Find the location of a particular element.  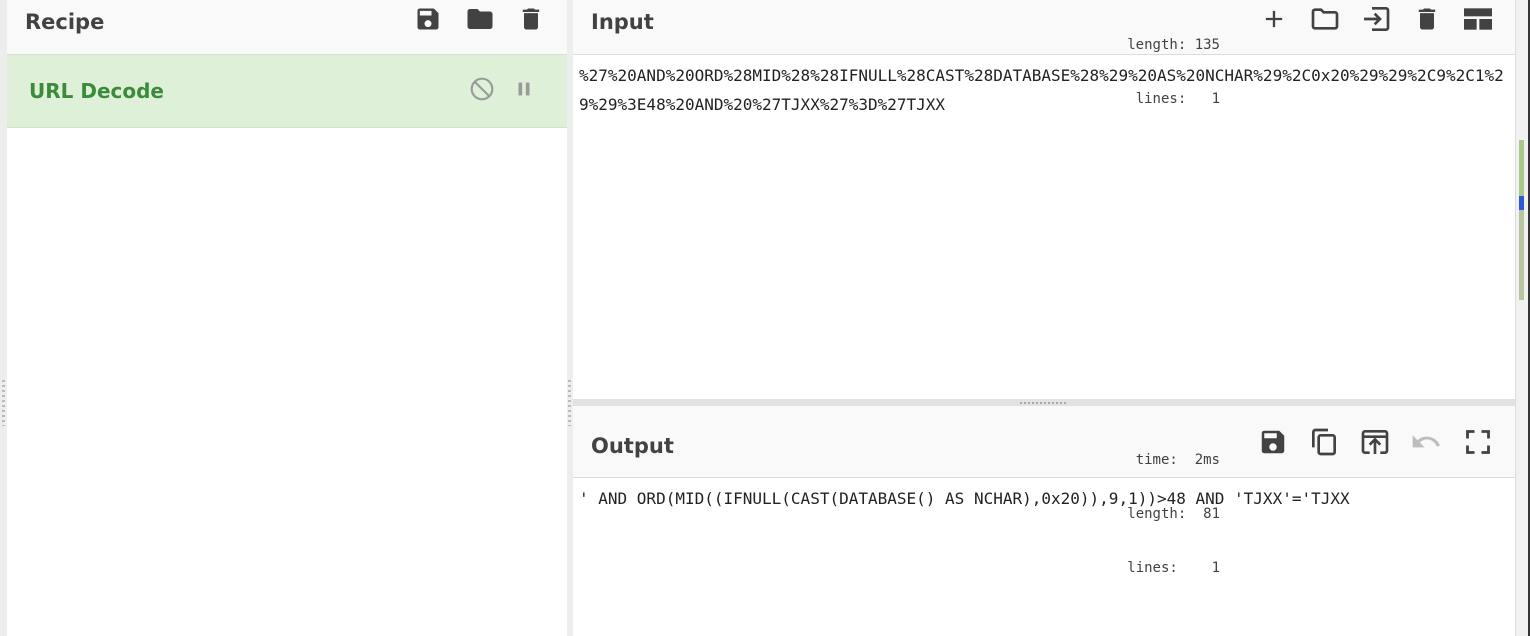

operation-name: URL Decode is located at coordinates (96, 91).